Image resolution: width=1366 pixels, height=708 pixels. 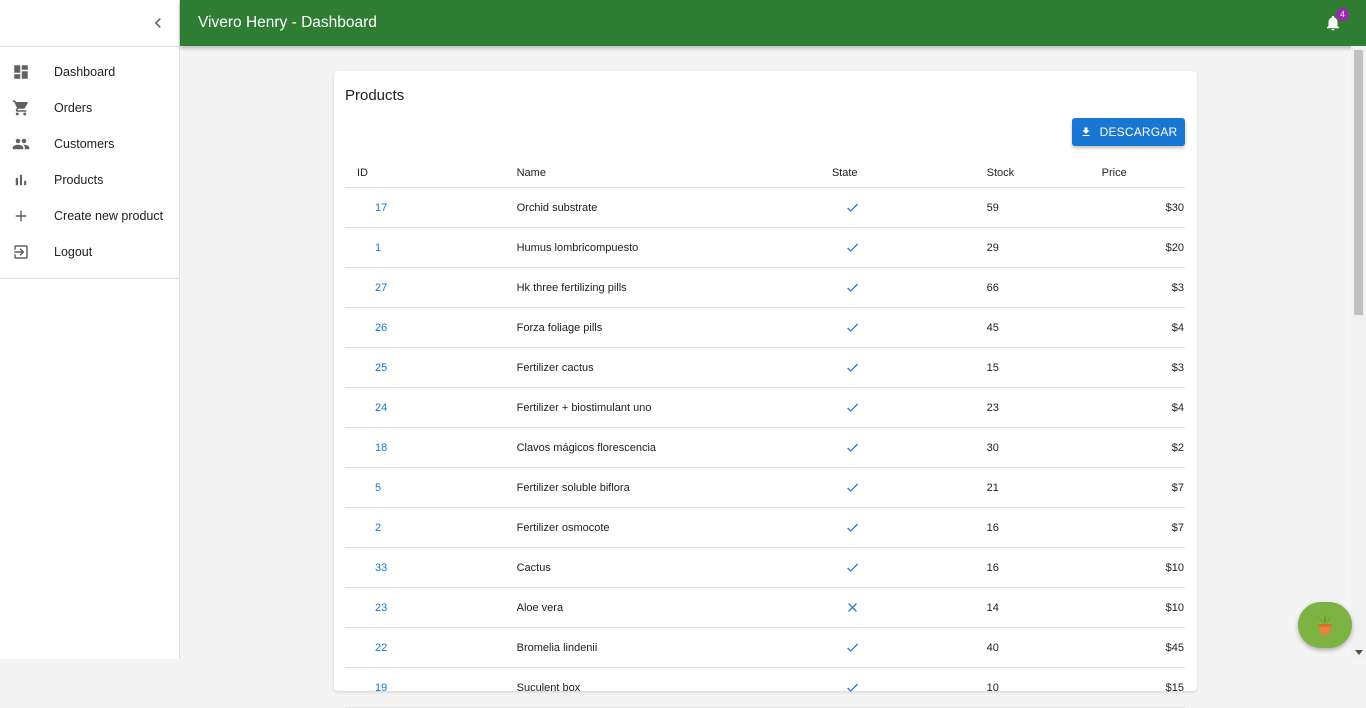 I want to click on table-row: 19 Suculent box 10 $15, so click(x=765, y=687).